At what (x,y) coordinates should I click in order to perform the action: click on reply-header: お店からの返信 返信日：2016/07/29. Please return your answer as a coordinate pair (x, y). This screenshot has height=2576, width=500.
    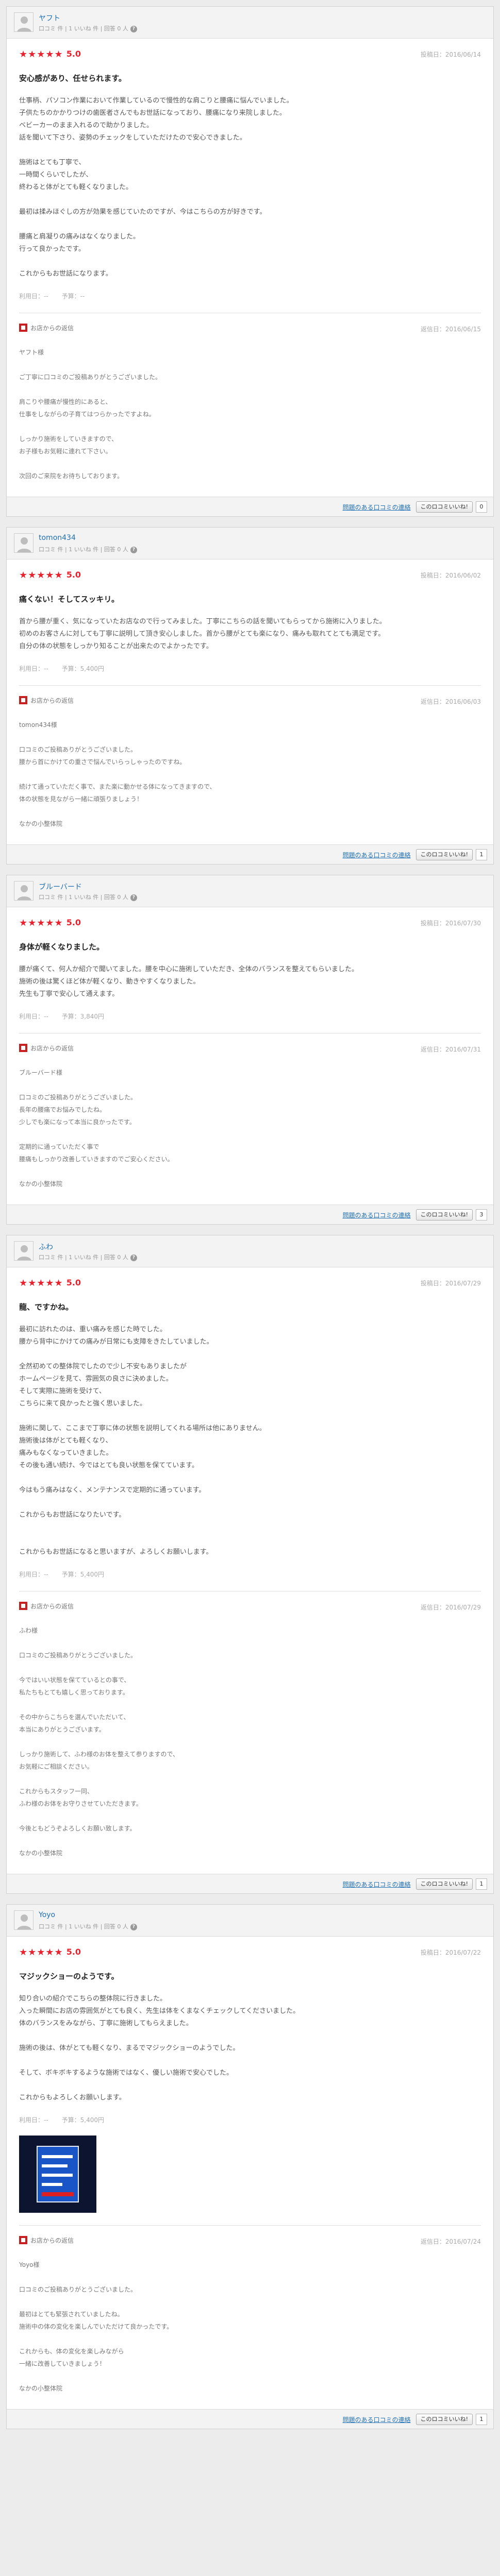
    Looking at the image, I should click on (250, 1607).